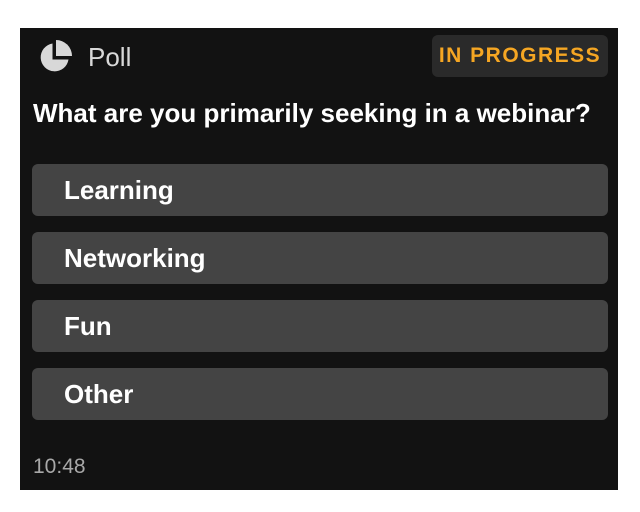 Image resolution: width=640 pixels, height=512 pixels. What do you see at coordinates (59, 466) in the screenshot?
I see `timestamp: 10:48` at bounding box center [59, 466].